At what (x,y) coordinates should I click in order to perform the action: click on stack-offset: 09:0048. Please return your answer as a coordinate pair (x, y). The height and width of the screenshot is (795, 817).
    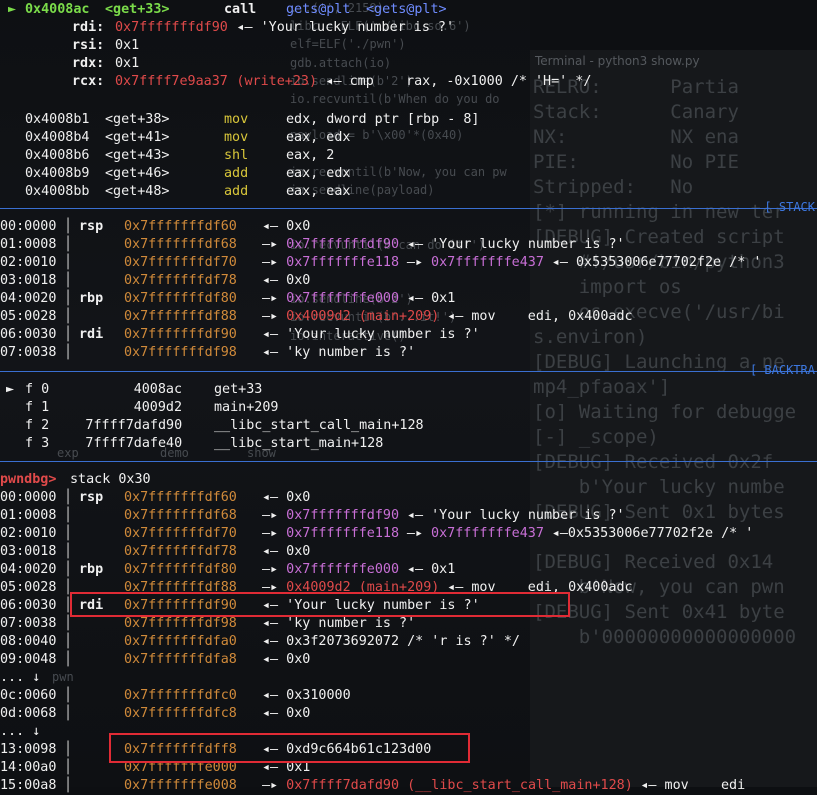
    Looking at the image, I should click on (28, 659).